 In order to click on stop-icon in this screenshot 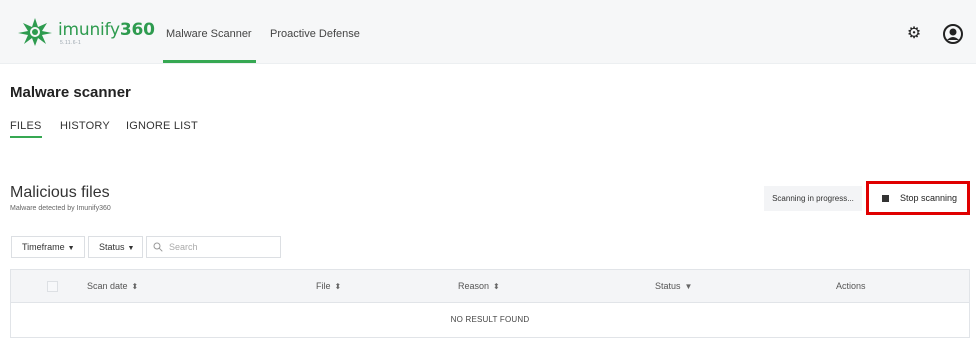, I will do `click(885, 198)`.